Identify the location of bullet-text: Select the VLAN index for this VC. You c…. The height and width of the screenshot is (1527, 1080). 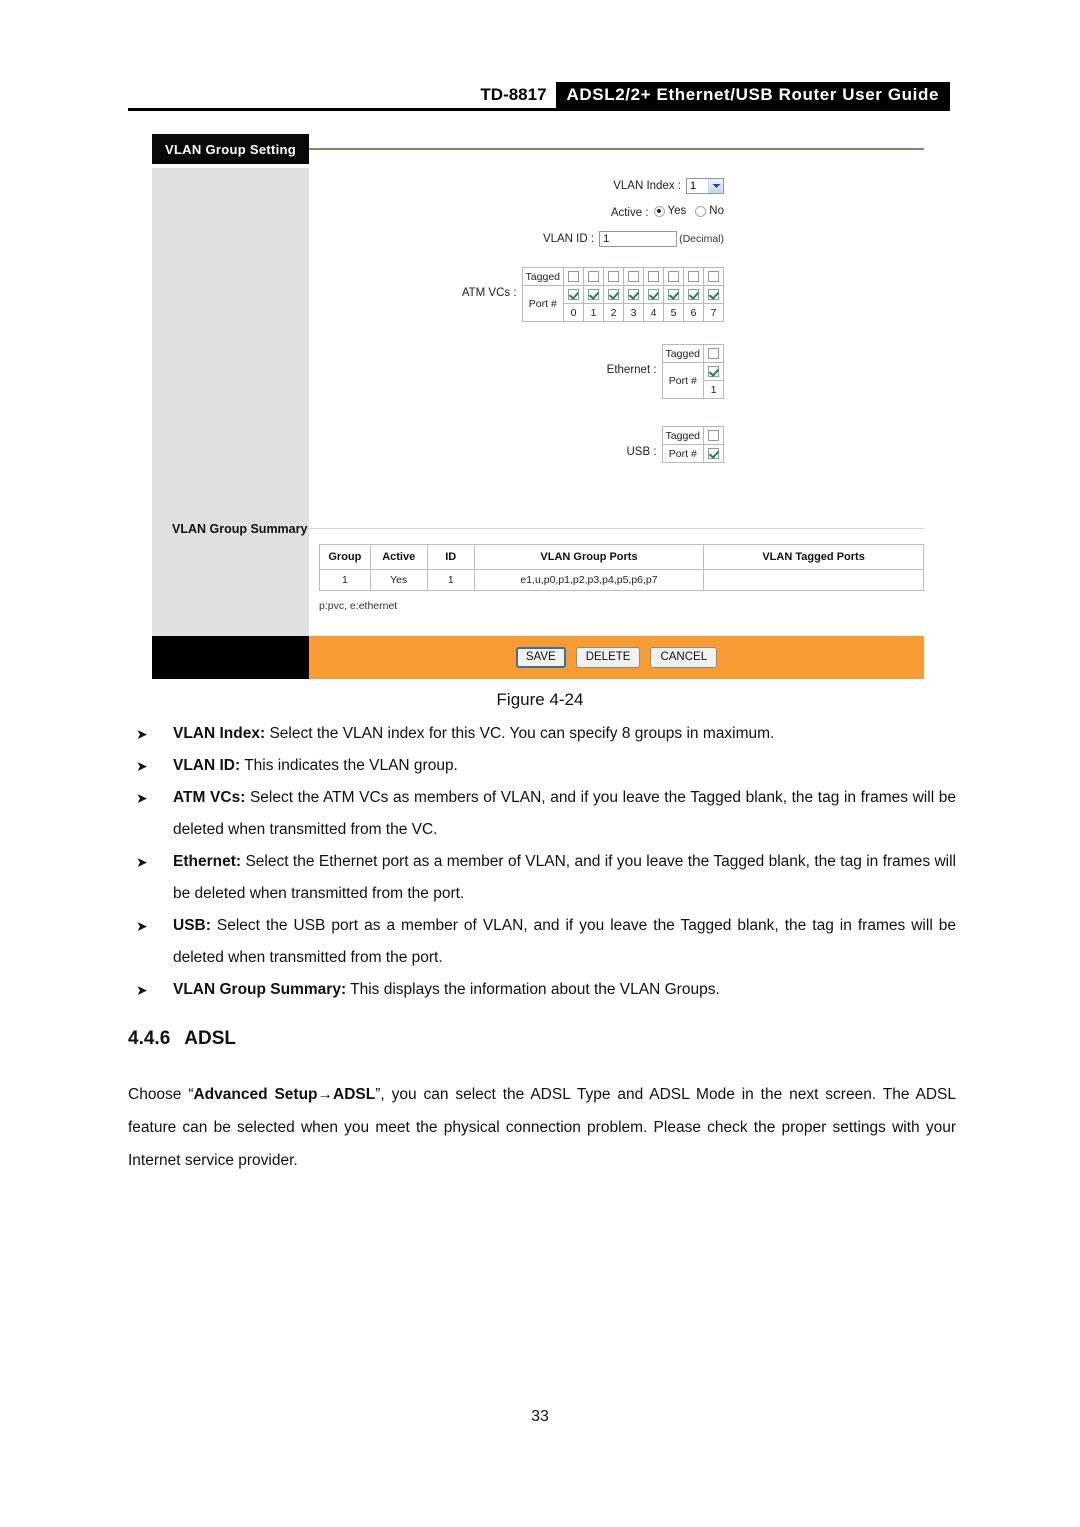
(520, 733).